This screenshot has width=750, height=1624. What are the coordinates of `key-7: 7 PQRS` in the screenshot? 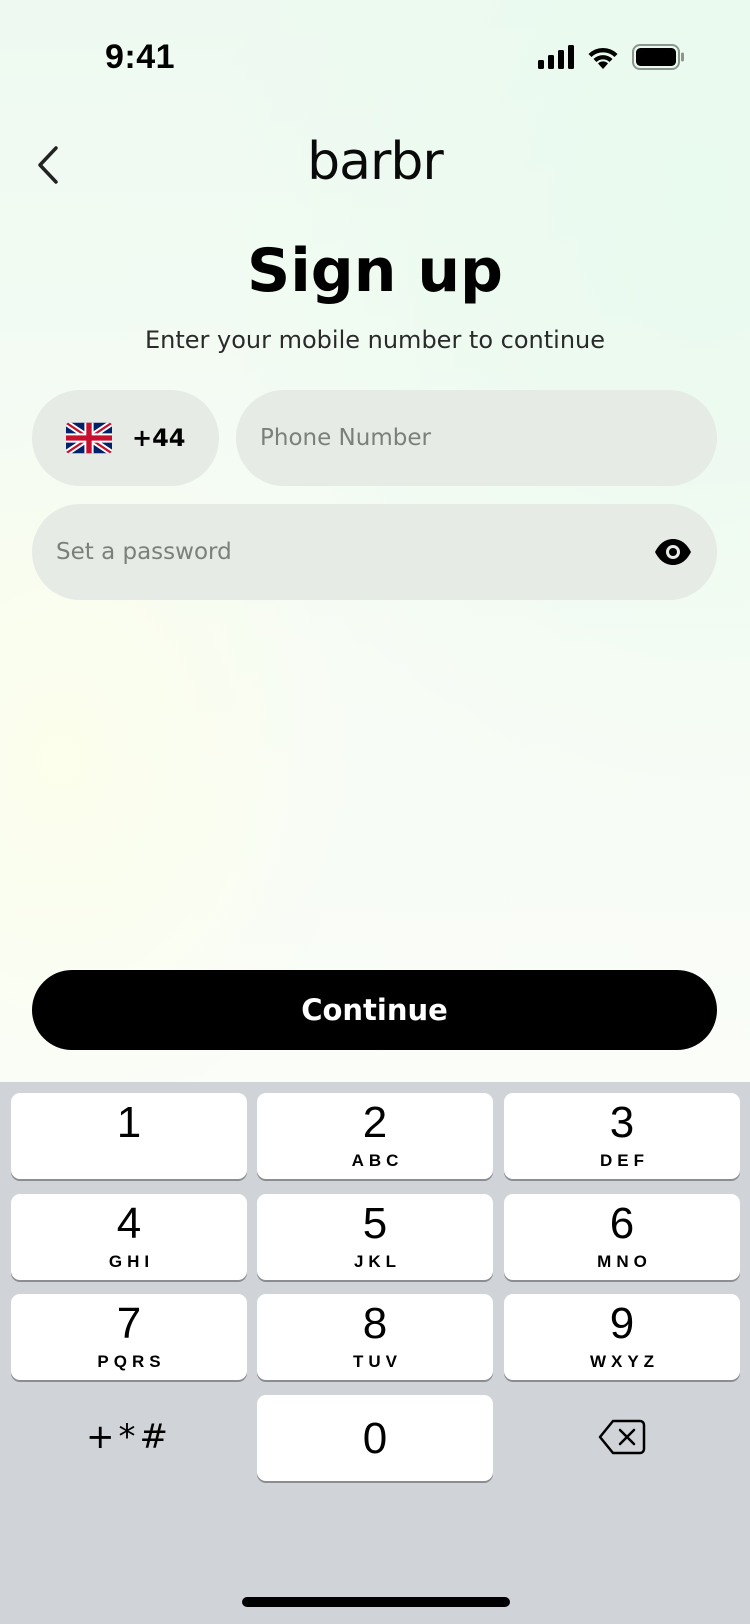 It's located at (129, 1337).